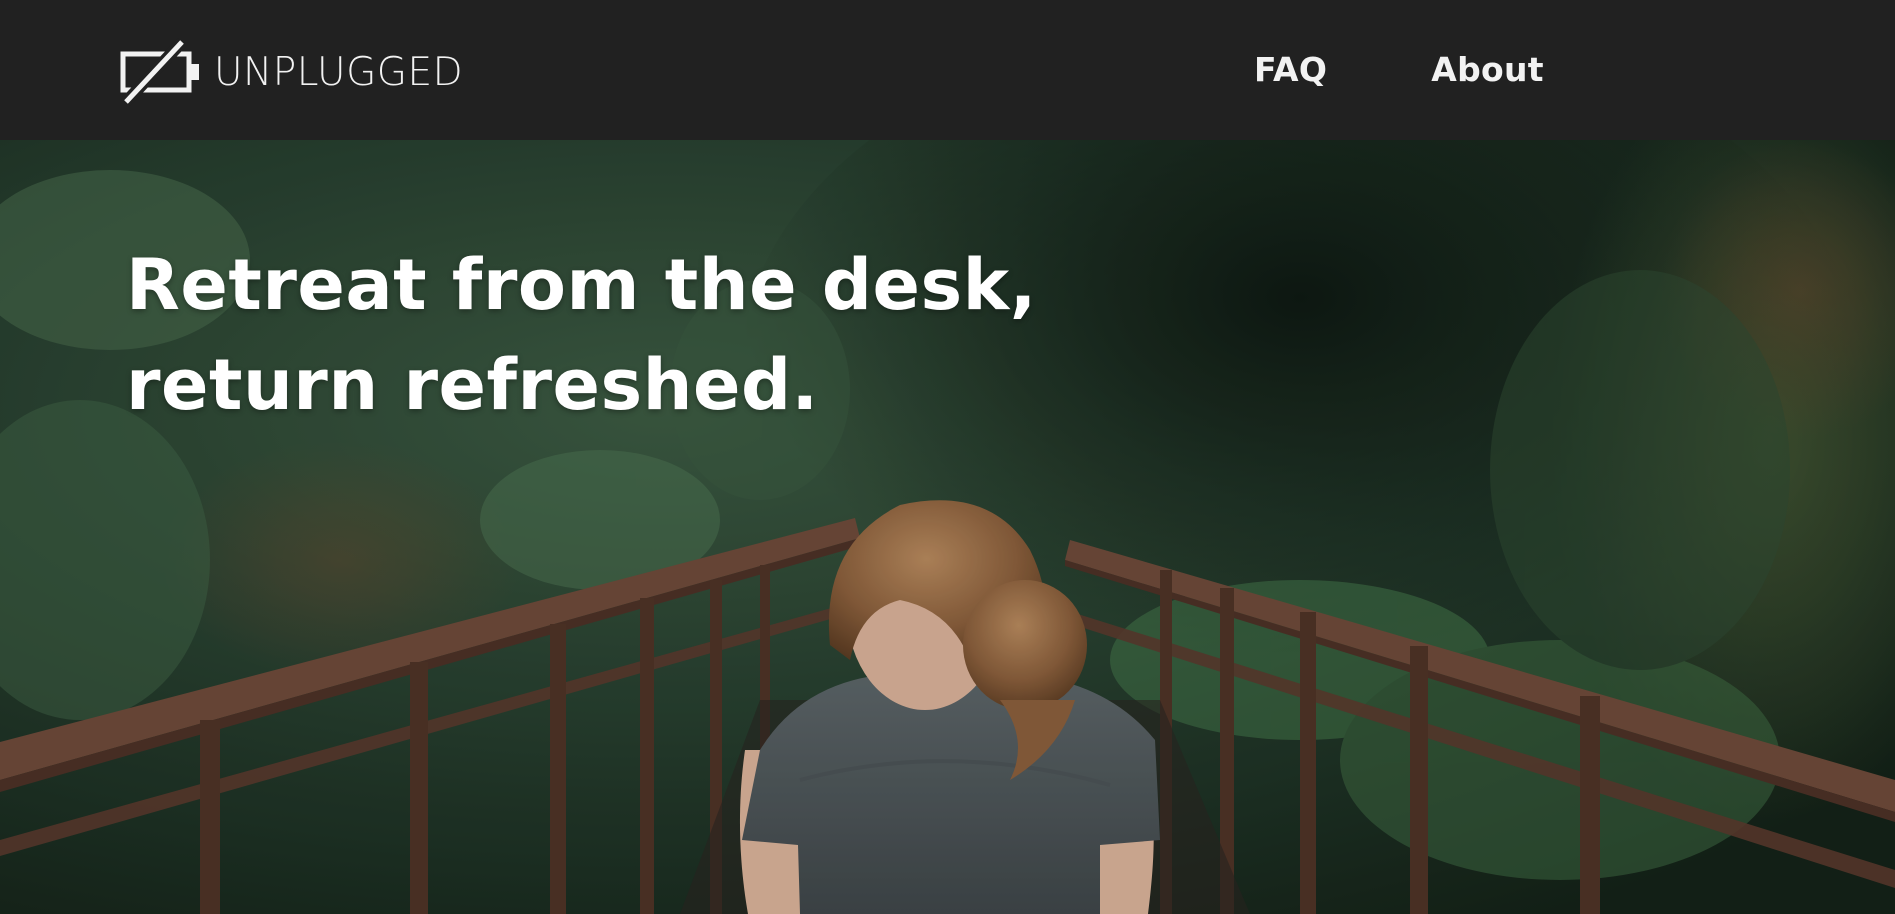 Image resolution: width=1895 pixels, height=914 pixels. What do you see at coordinates (1399, 69) in the screenshot?
I see `main-nav: FAQ About` at bounding box center [1399, 69].